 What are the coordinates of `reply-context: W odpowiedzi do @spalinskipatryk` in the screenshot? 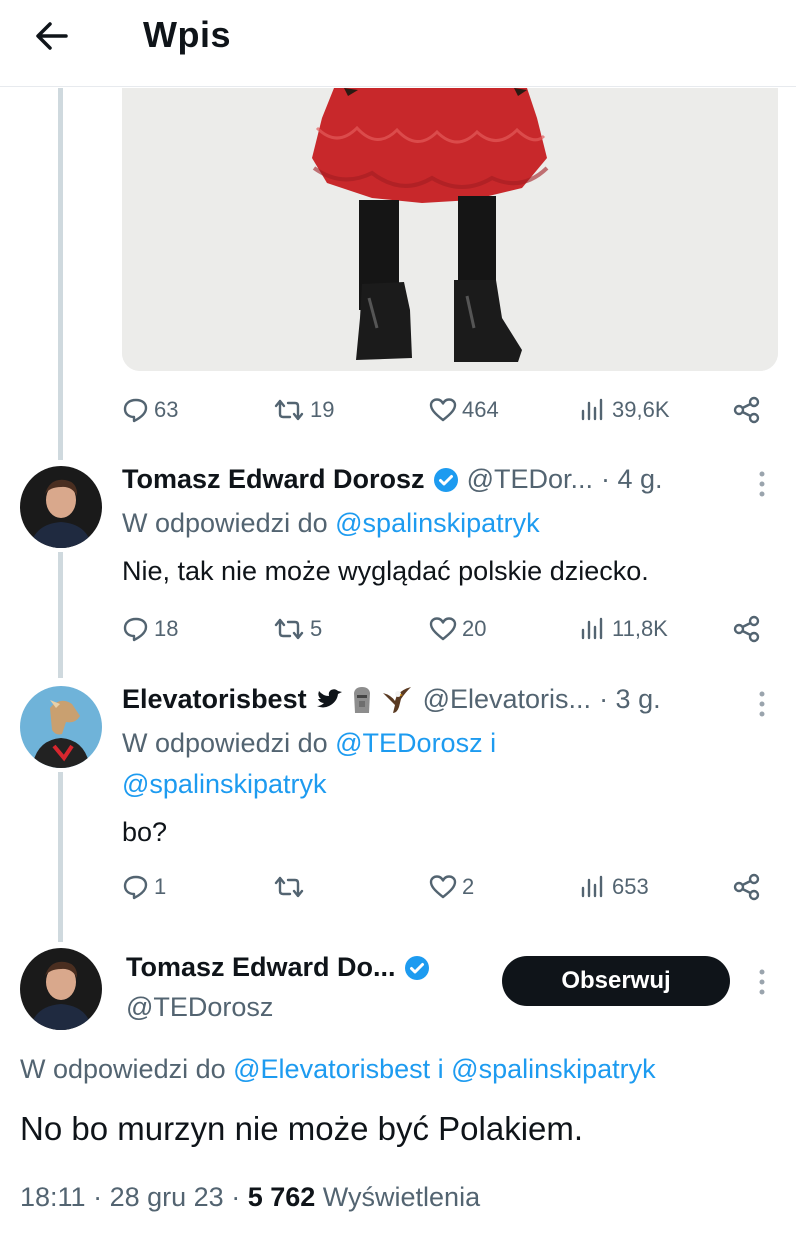 It's located at (331, 523).